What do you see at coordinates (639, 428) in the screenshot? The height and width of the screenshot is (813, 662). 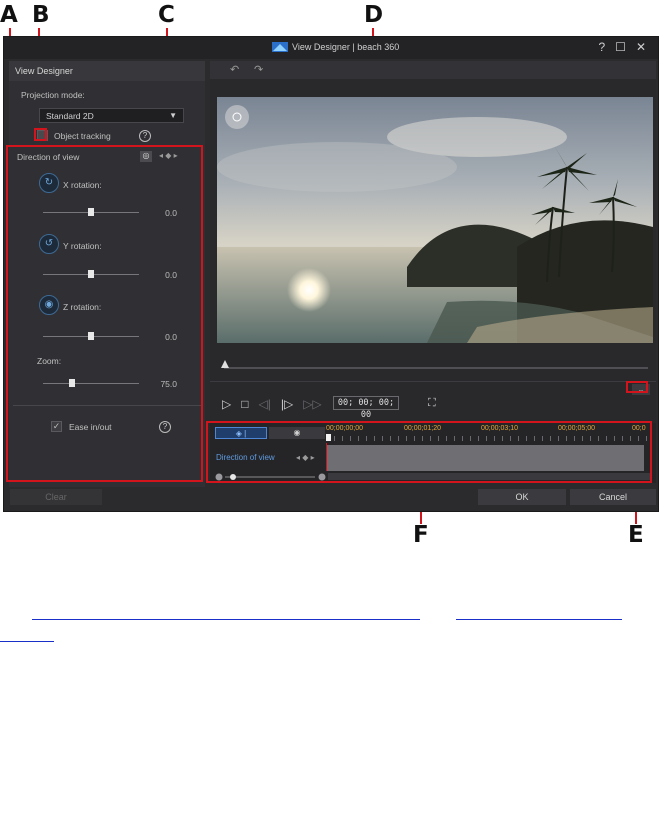 I see `ruler-tick: 00;0` at bounding box center [639, 428].